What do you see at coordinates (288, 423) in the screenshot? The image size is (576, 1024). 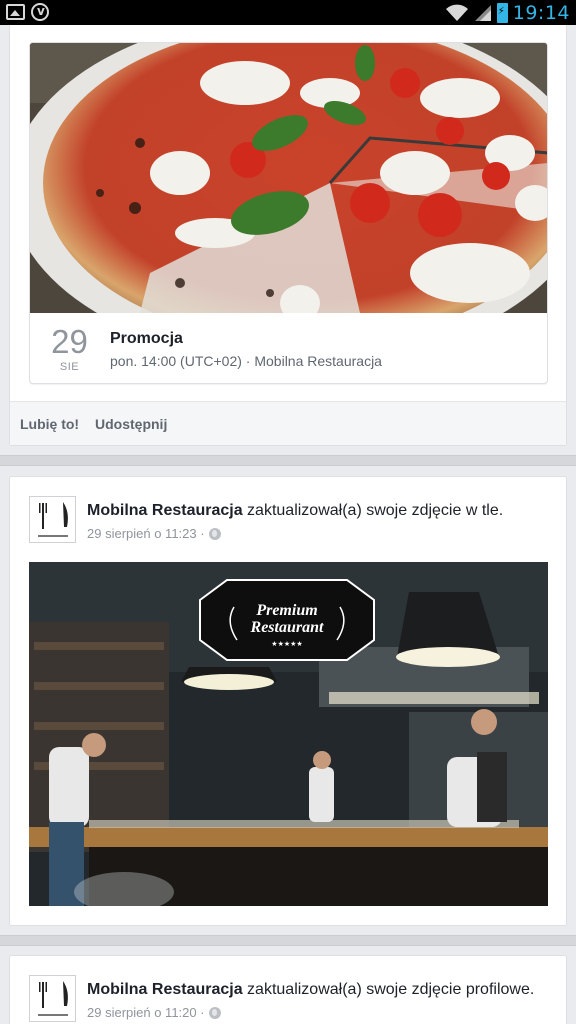 I see `post-actions: Lubię to! Udostępnij` at bounding box center [288, 423].